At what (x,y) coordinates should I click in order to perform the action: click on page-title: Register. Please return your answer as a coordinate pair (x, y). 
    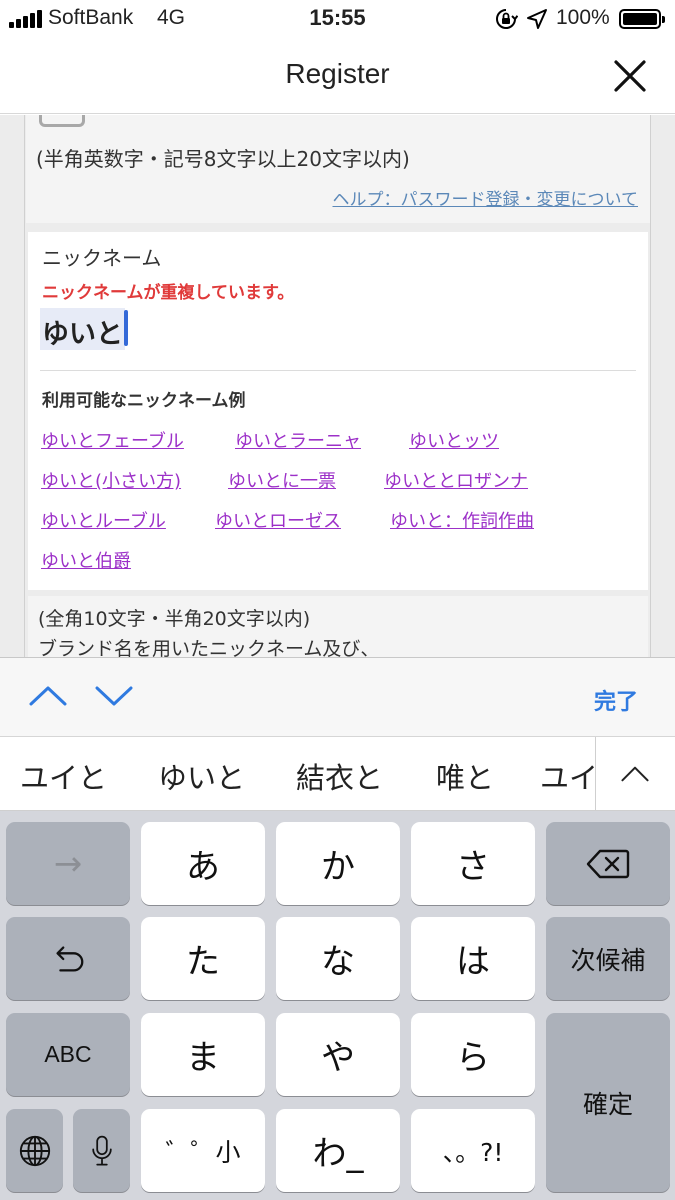
    Looking at the image, I should click on (337, 73).